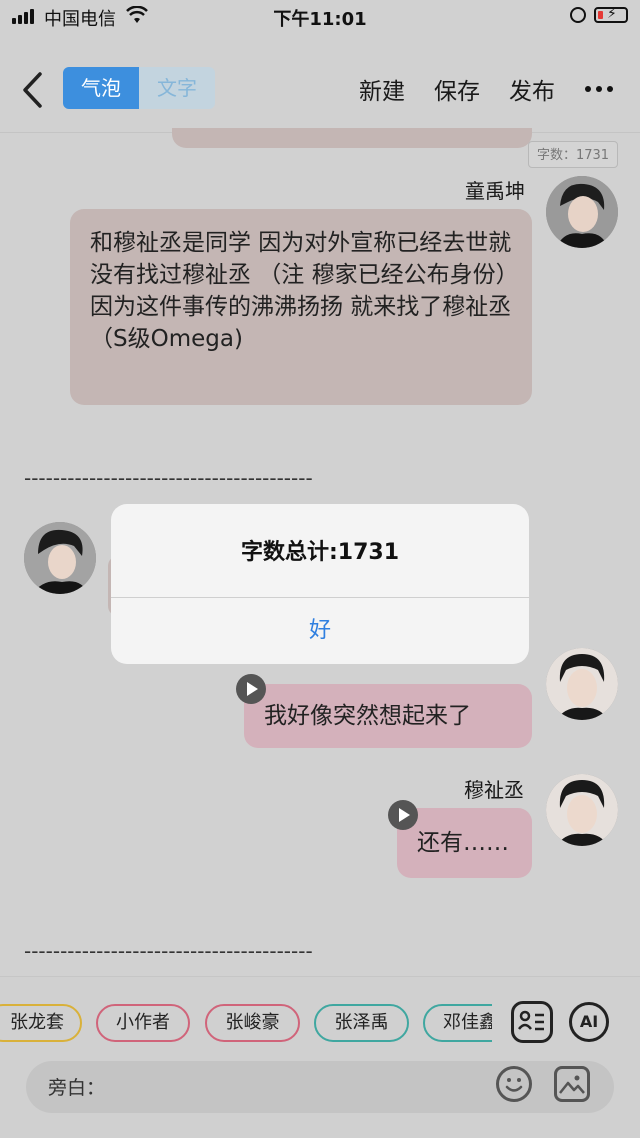  Describe the element at coordinates (599, 89) in the screenshot. I see `more-icon` at that location.